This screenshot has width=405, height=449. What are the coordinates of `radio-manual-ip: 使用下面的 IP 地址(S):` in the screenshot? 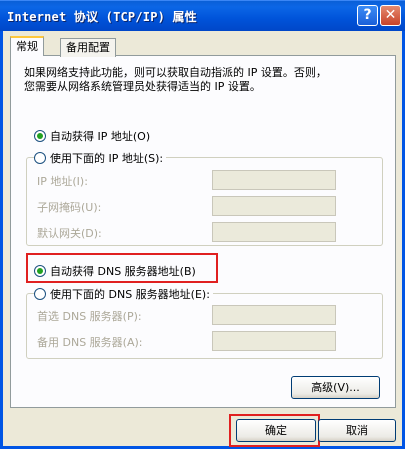 It's located at (100, 158).